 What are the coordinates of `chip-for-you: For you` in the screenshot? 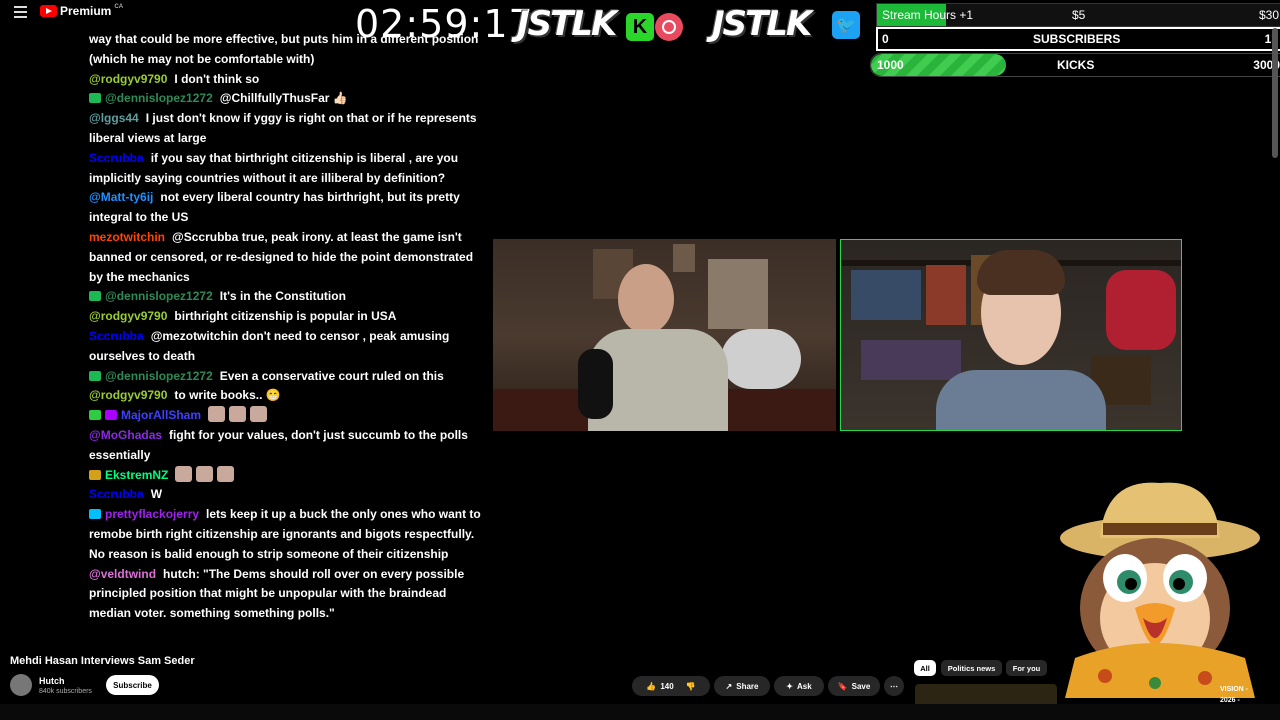 It's located at (1026, 668).